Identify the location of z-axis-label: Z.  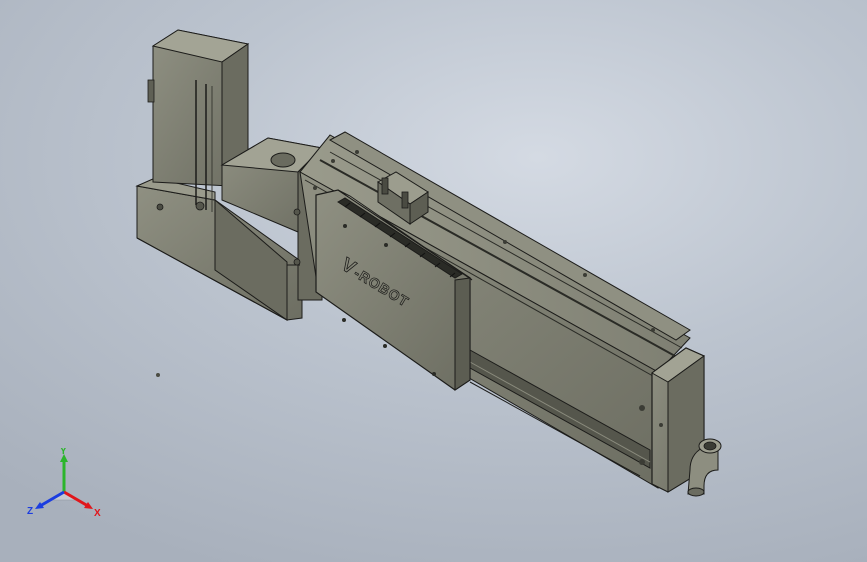
(30, 511).